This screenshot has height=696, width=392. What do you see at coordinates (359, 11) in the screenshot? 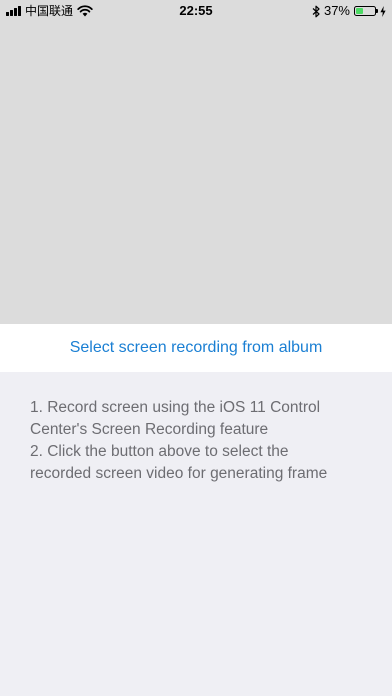
I see `battery-level-fill` at bounding box center [359, 11].